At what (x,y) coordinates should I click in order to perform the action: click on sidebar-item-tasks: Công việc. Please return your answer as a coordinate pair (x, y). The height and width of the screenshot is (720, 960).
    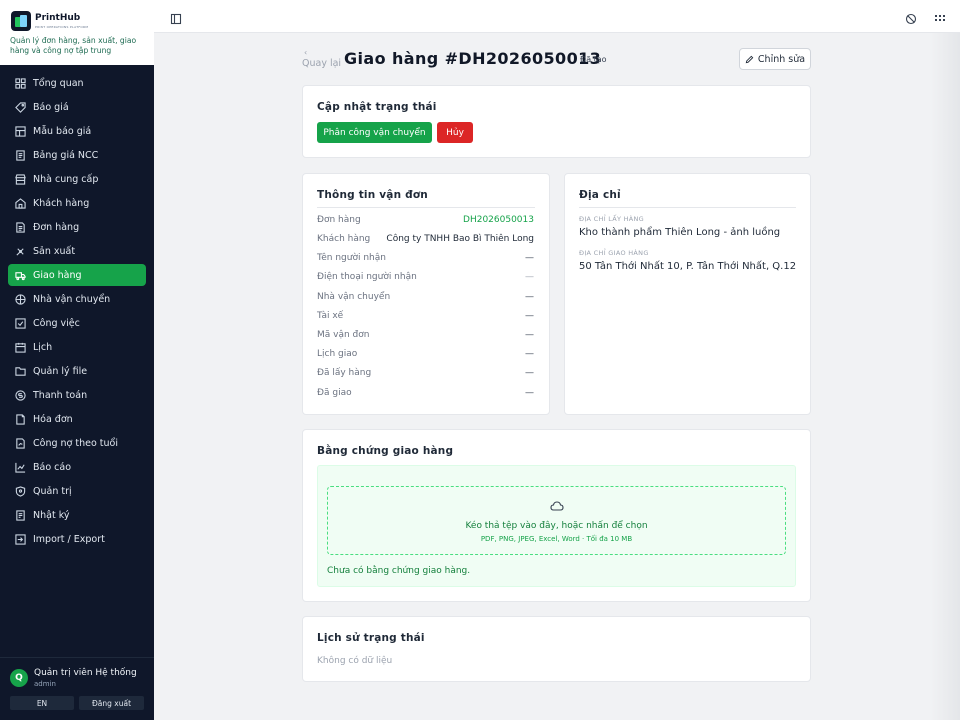
    Looking at the image, I should click on (77, 323).